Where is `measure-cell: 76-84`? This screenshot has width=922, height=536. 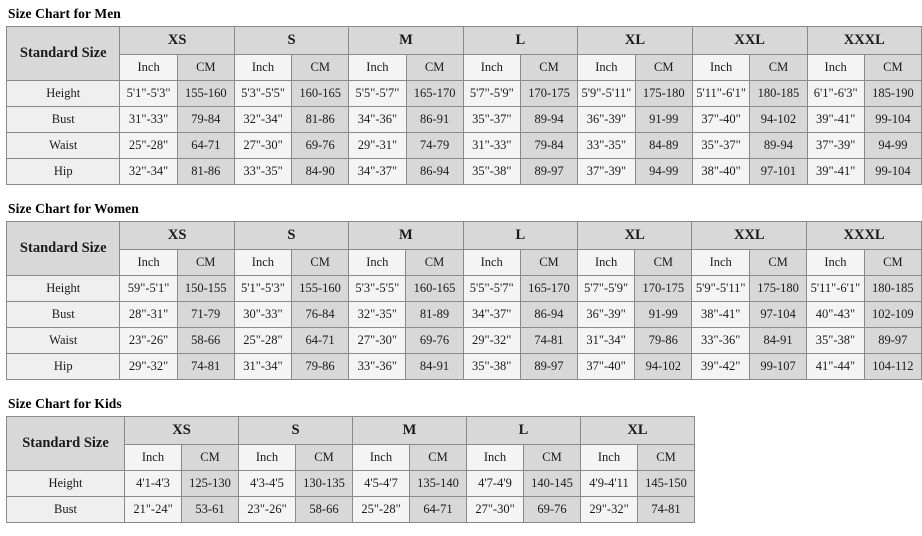
measure-cell: 76-84 is located at coordinates (320, 314).